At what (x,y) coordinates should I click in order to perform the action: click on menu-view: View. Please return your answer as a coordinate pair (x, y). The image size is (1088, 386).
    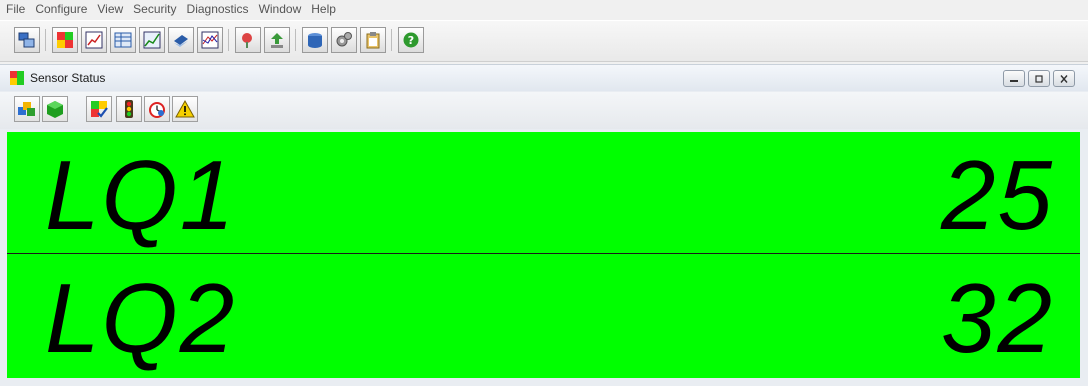
    Looking at the image, I should click on (110, 9).